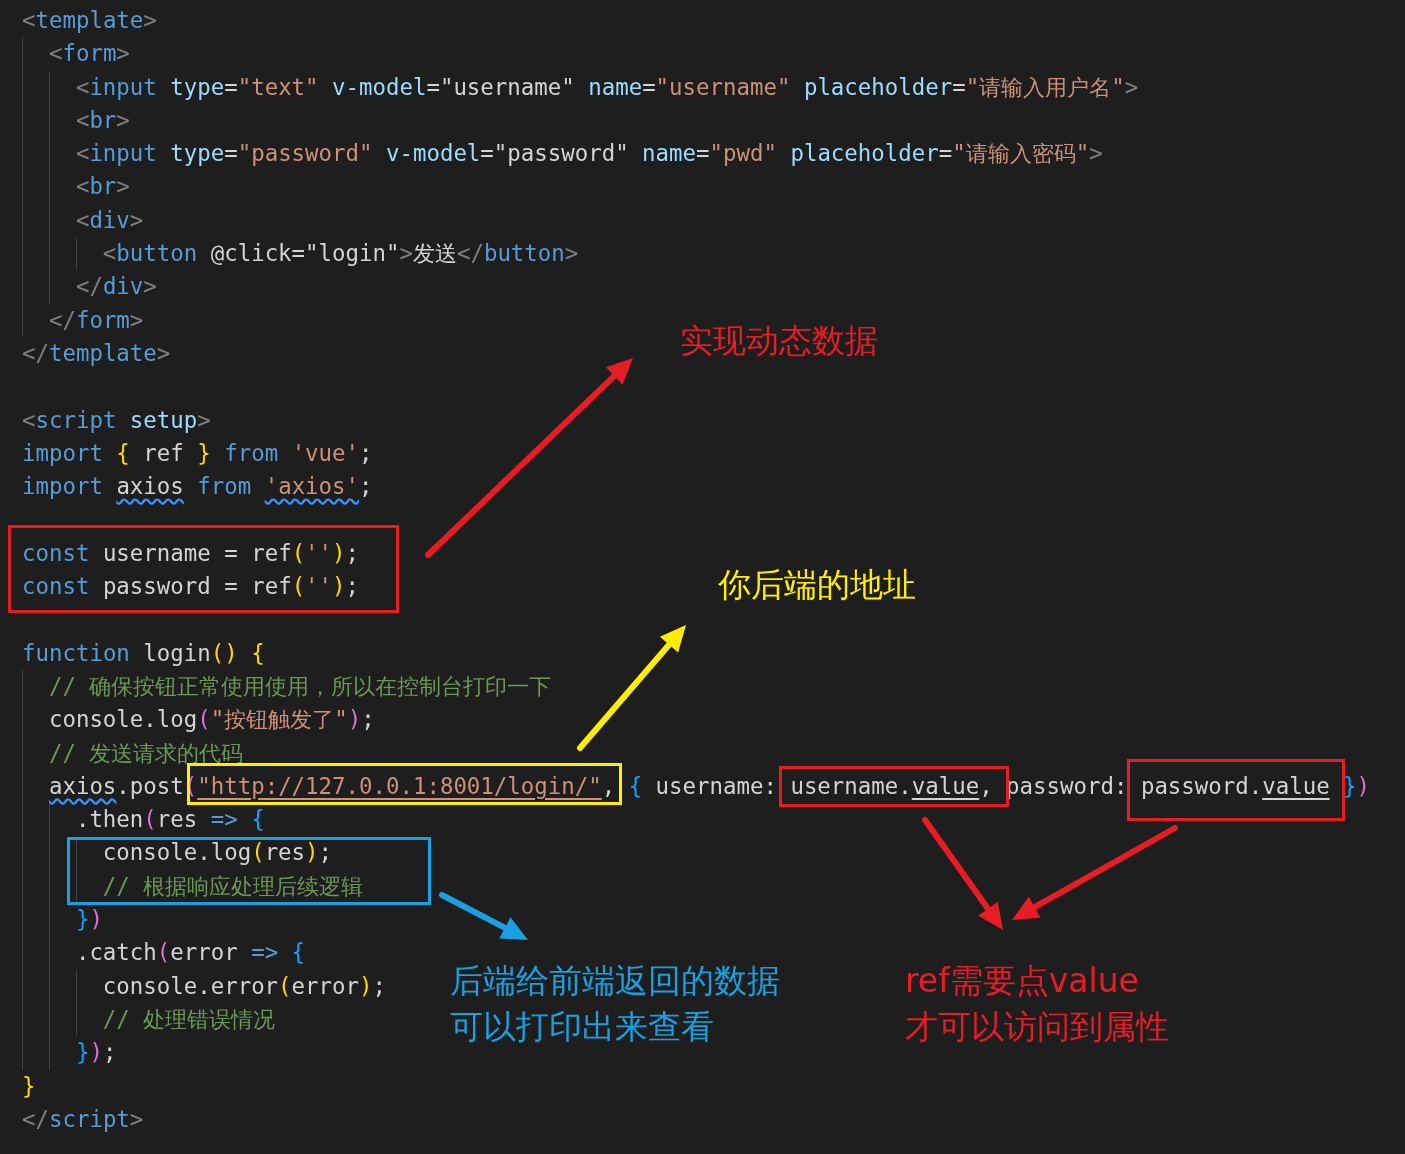 Image resolution: width=1405 pixels, height=1154 pixels. Describe the element at coordinates (589, 154) in the screenshot. I see `code-line: <input type="password" v-model="password" name="pwd" placeholder="请输入密码">` at that location.